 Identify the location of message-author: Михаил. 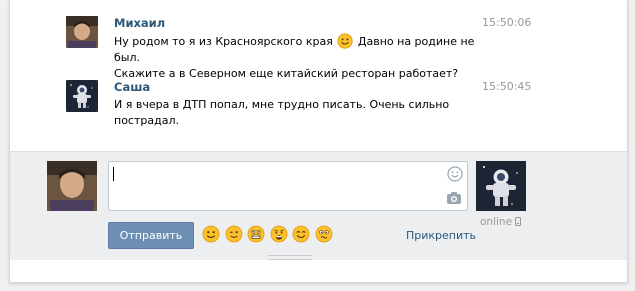
(139, 23).